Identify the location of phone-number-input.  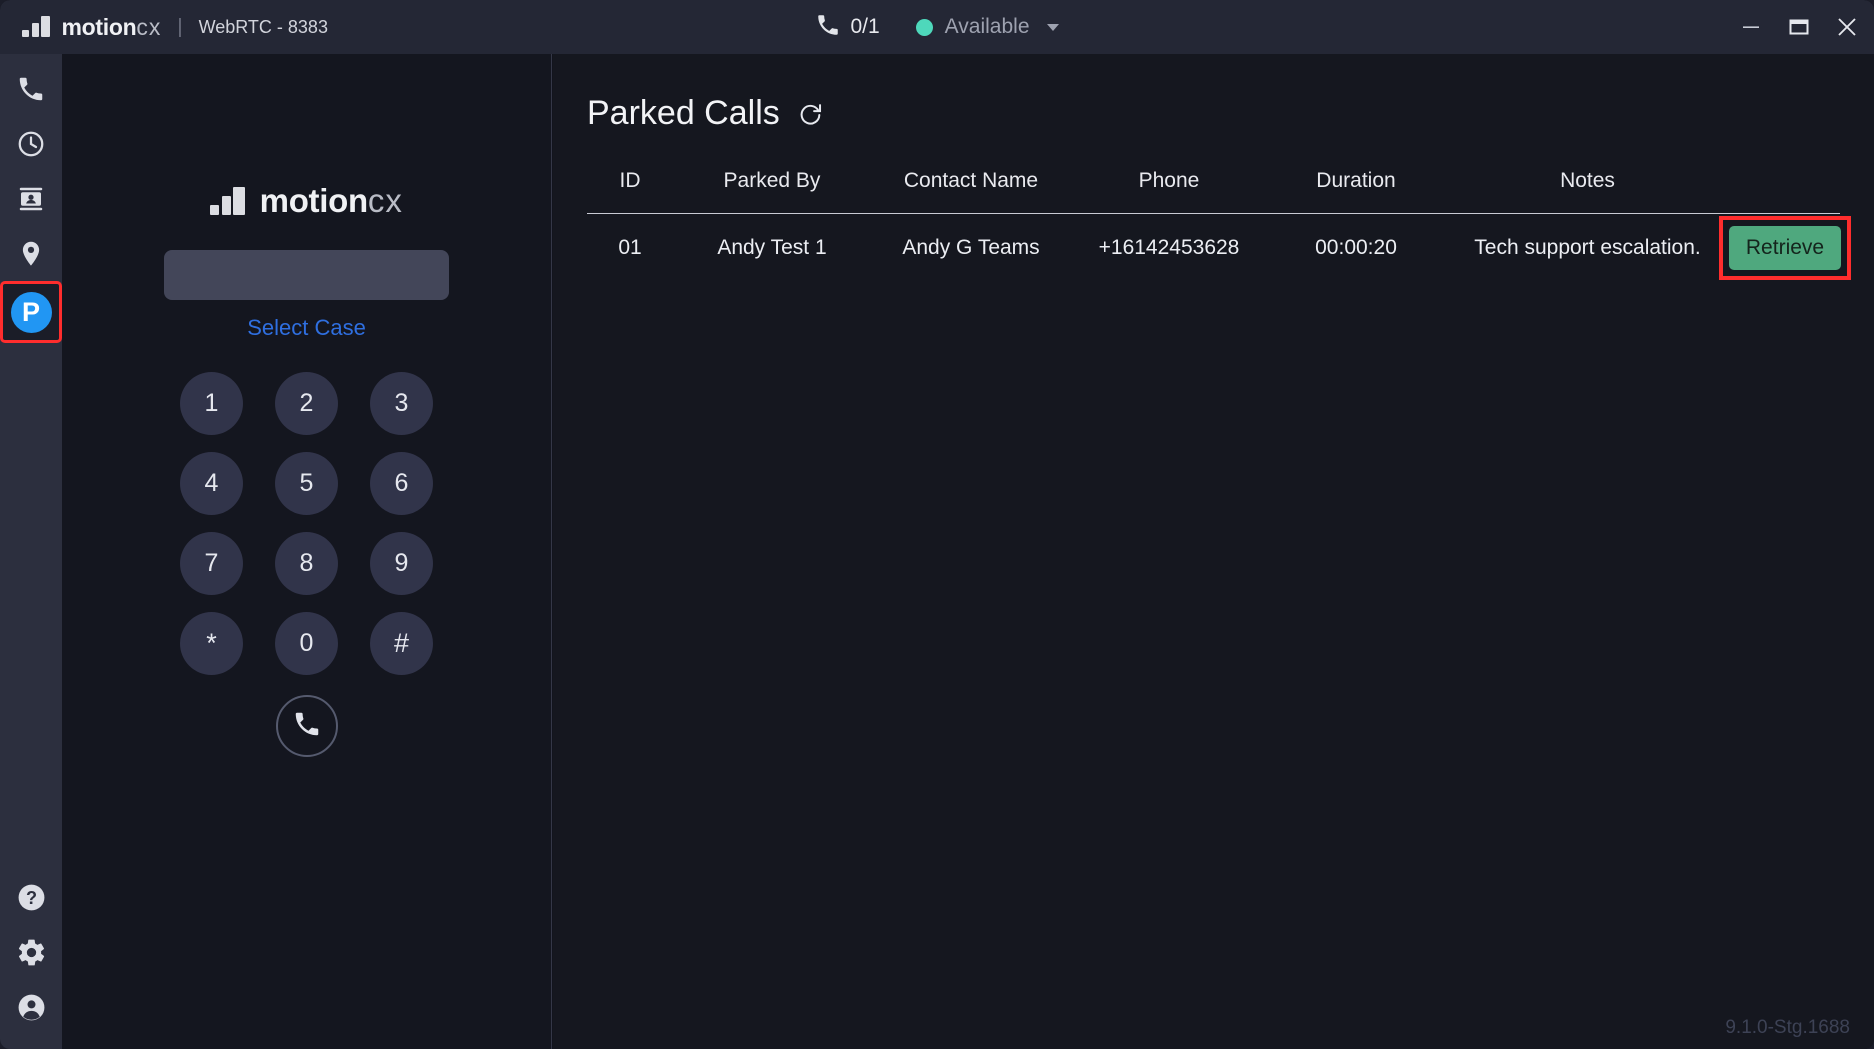
(306, 275).